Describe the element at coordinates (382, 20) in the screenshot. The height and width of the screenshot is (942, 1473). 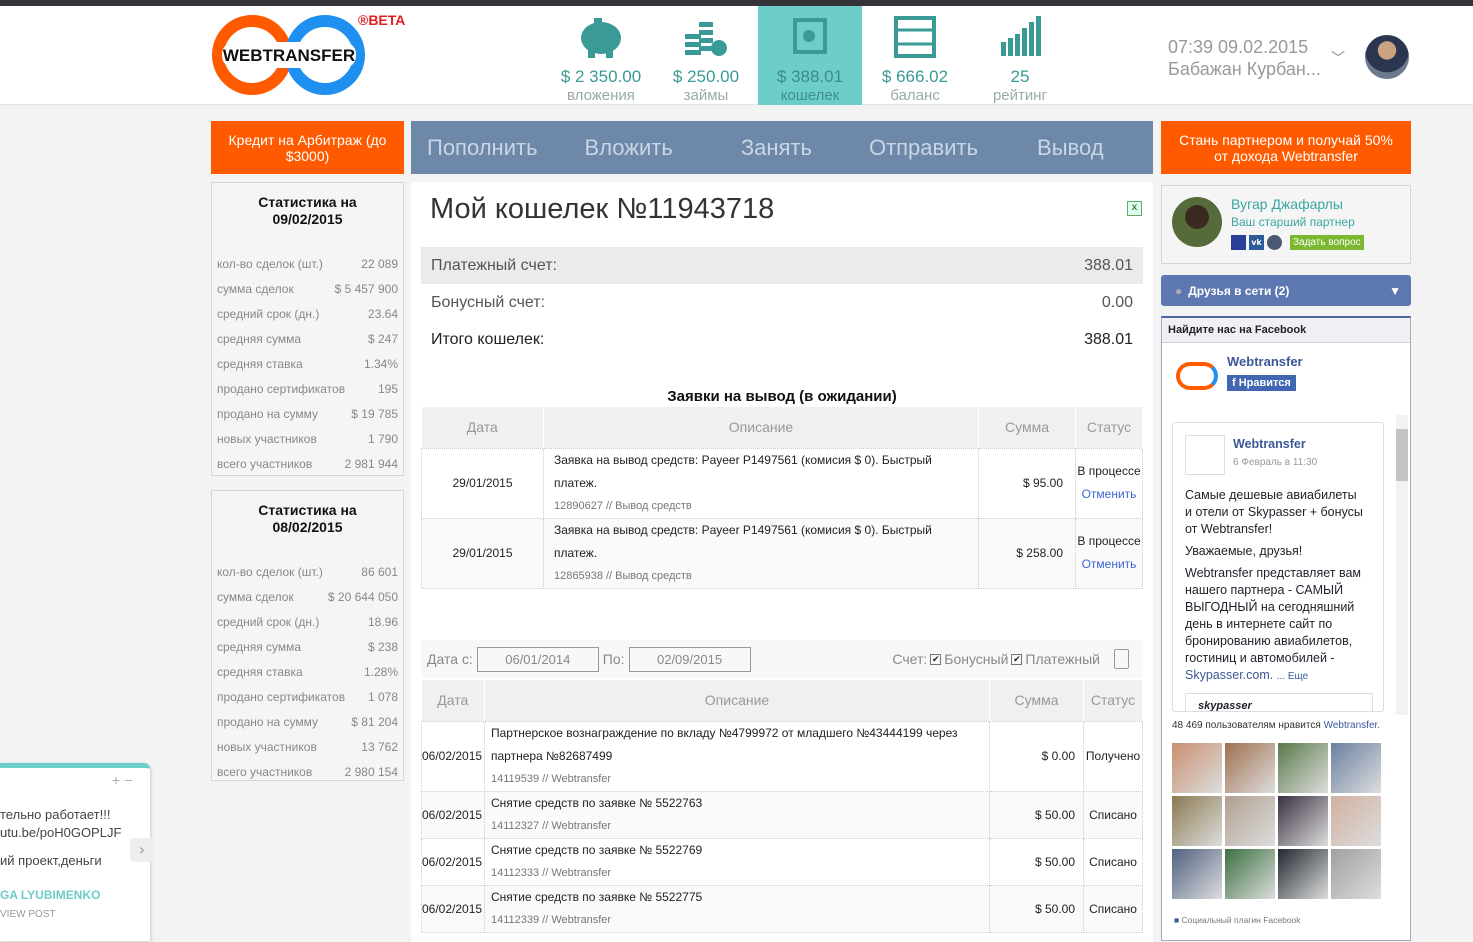
I see `beta-badge: ®BETA` at that location.